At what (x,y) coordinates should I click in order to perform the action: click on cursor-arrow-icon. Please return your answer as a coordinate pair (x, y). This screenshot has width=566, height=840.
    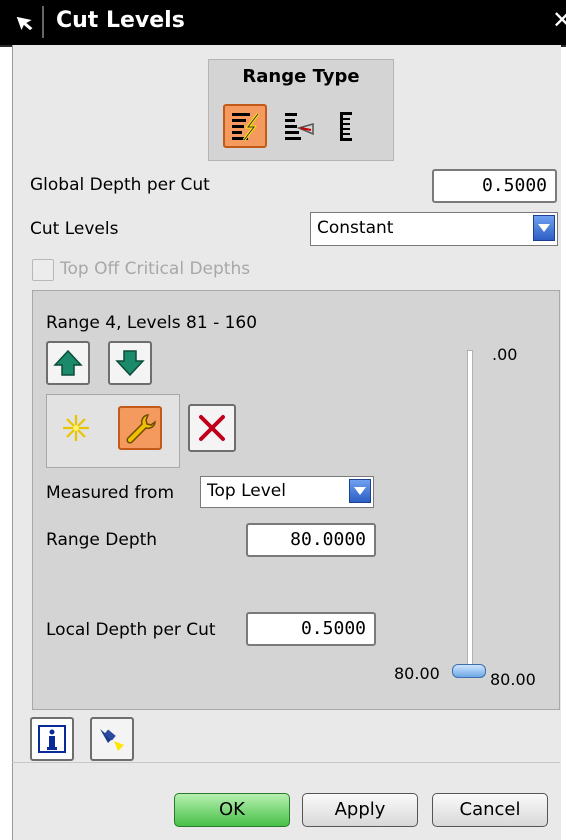
    Looking at the image, I should click on (24, 23).